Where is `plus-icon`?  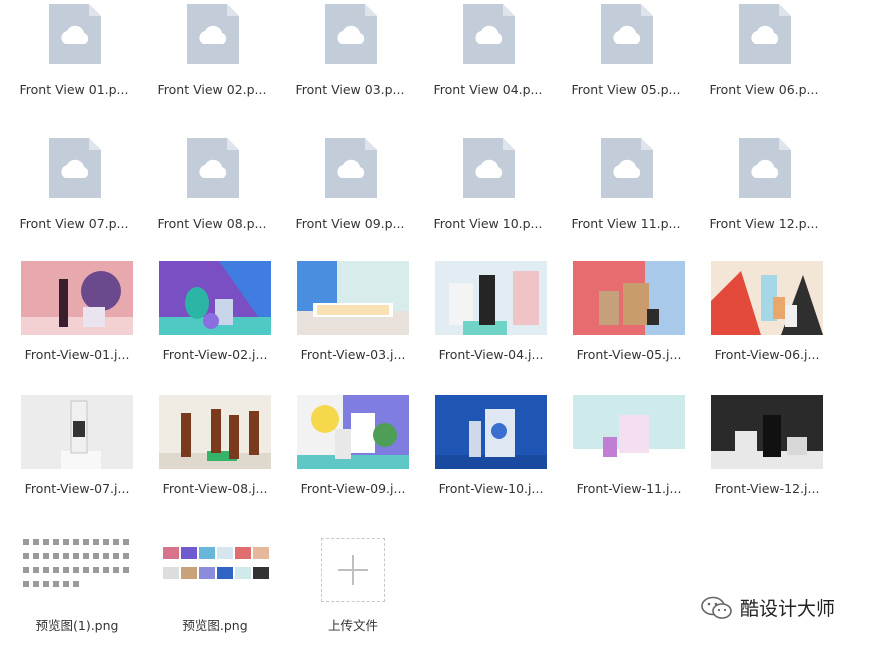
plus-icon is located at coordinates (353, 570).